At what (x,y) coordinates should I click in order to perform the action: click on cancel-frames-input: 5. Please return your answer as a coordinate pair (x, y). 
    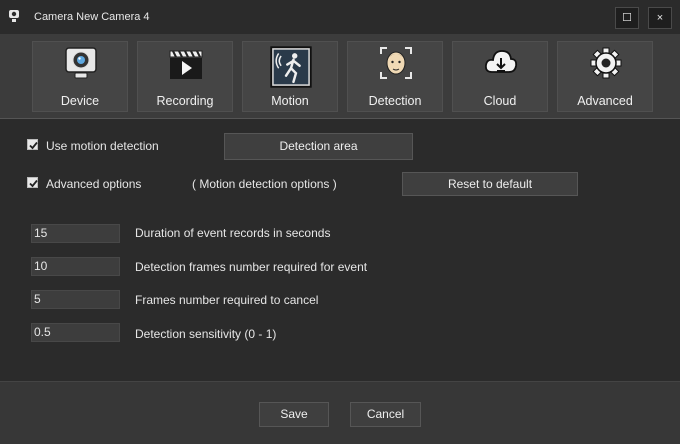
    Looking at the image, I should click on (75, 299).